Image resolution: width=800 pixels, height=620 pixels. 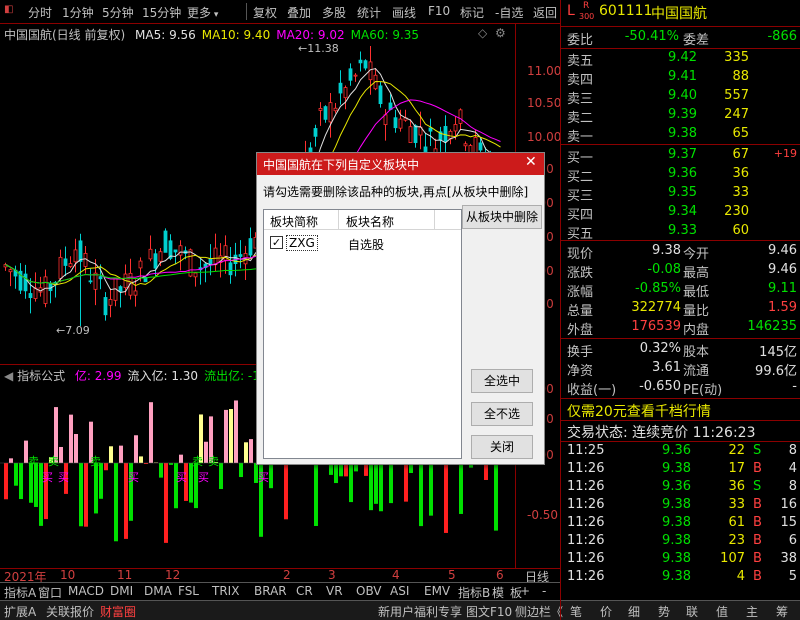 I want to click on diamond-icon: ◇, so click(x=482, y=33).